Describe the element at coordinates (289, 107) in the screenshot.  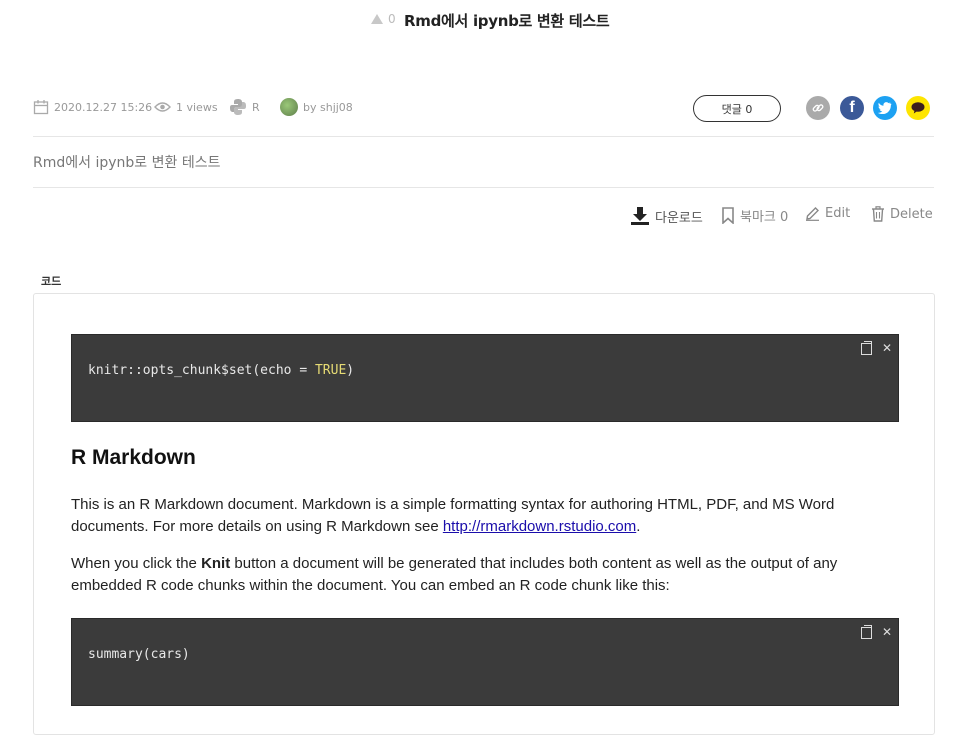
I see `avatar` at that location.